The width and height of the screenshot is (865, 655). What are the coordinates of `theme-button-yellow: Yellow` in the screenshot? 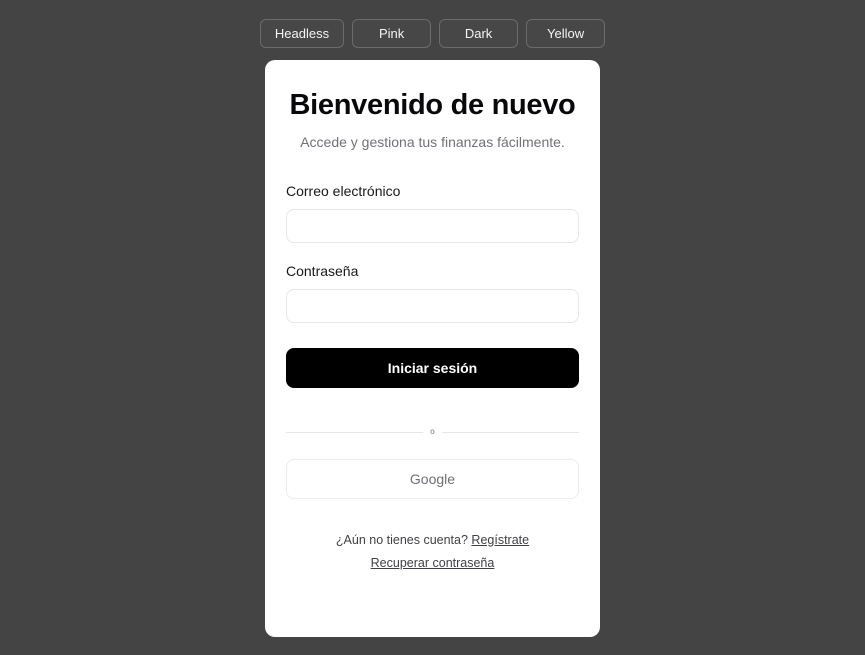 It's located at (566, 33).